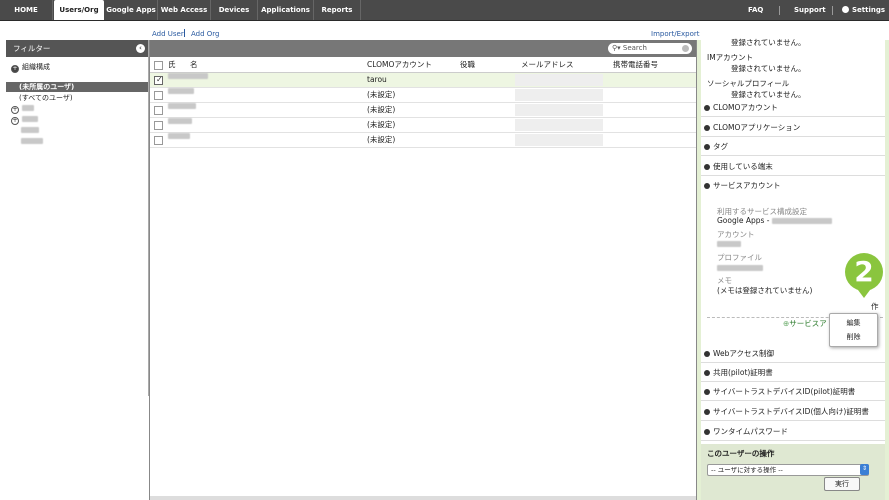 This screenshot has width=889, height=500. I want to click on section-clomo-apps: CLOMOアプリケーション, so click(793, 128).